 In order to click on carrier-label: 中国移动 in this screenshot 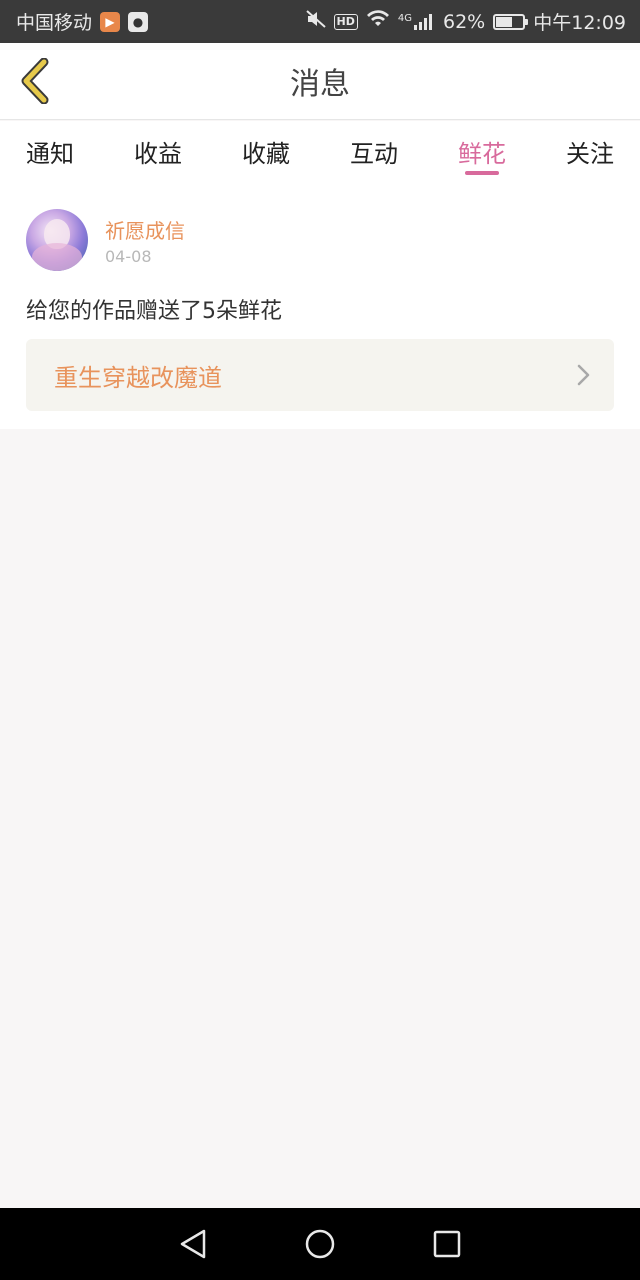, I will do `click(54, 23)`.